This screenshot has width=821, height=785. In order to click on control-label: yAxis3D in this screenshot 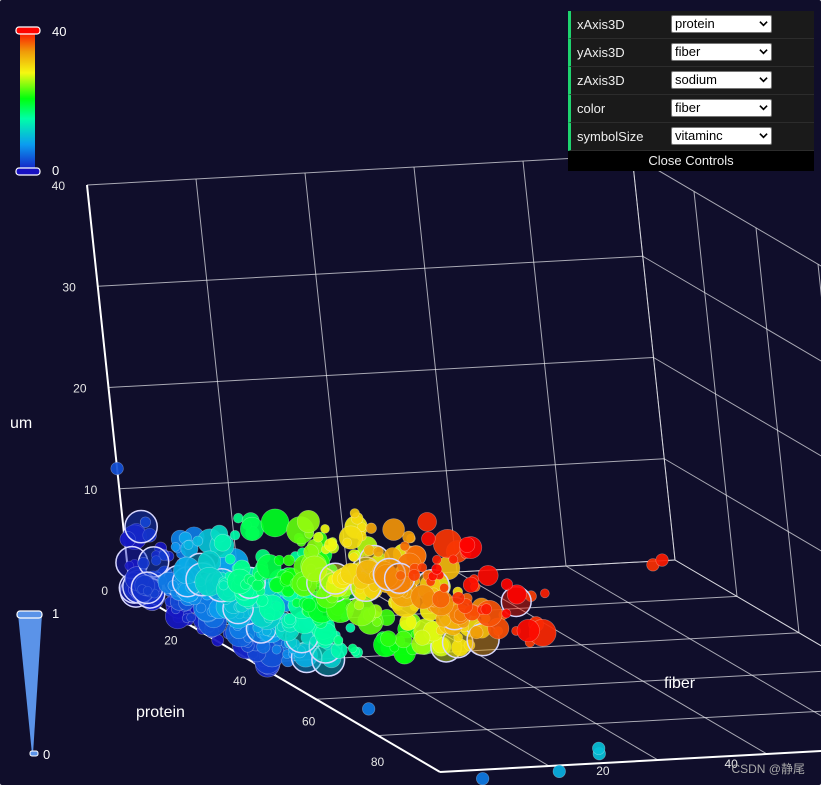, I will do `click(601, 52)`.